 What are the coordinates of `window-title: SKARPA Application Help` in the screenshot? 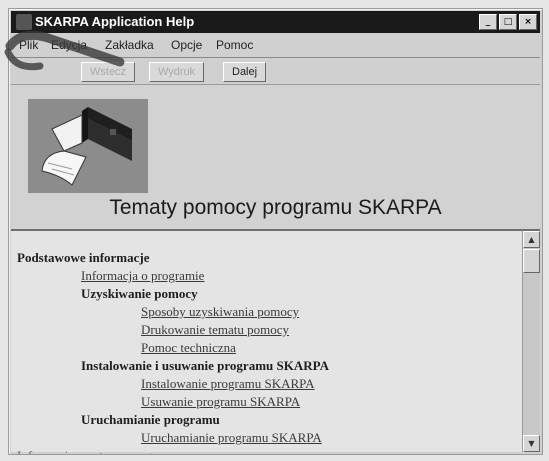 It's located at (115, 21).